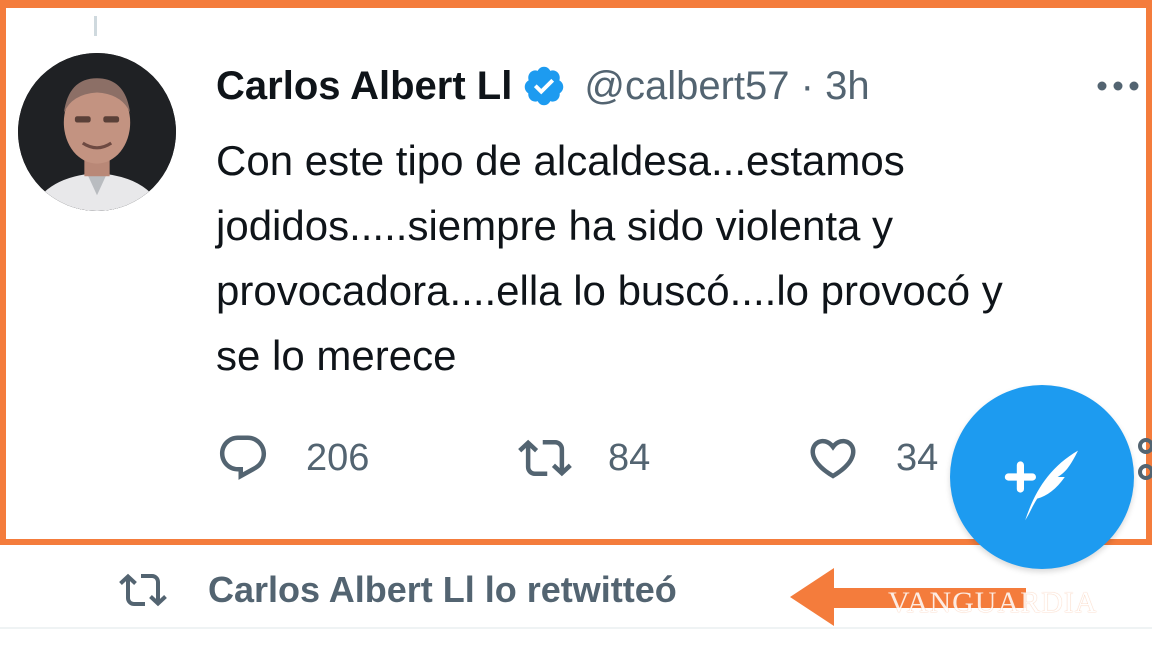 The width and height of the screenshot is (1152, 648). I want to click on divider, so click(576, 628).